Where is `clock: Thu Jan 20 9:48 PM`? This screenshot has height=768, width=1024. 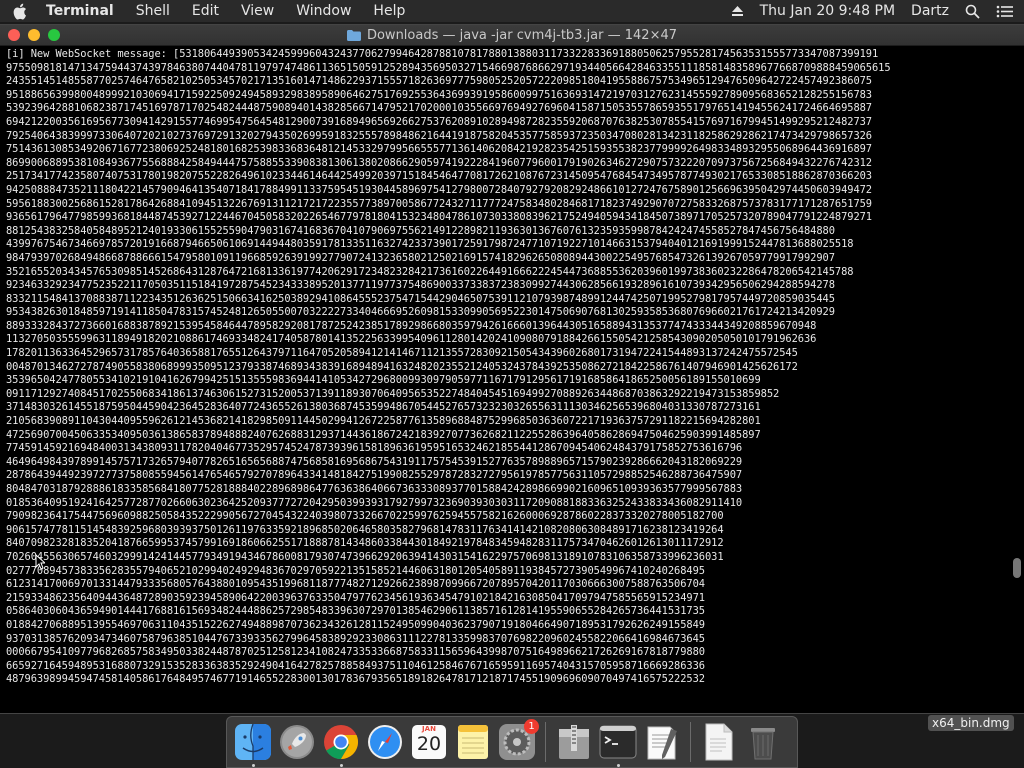 clock: Thu Jan 20 9:48 PM is located at coordinates (827, 11).